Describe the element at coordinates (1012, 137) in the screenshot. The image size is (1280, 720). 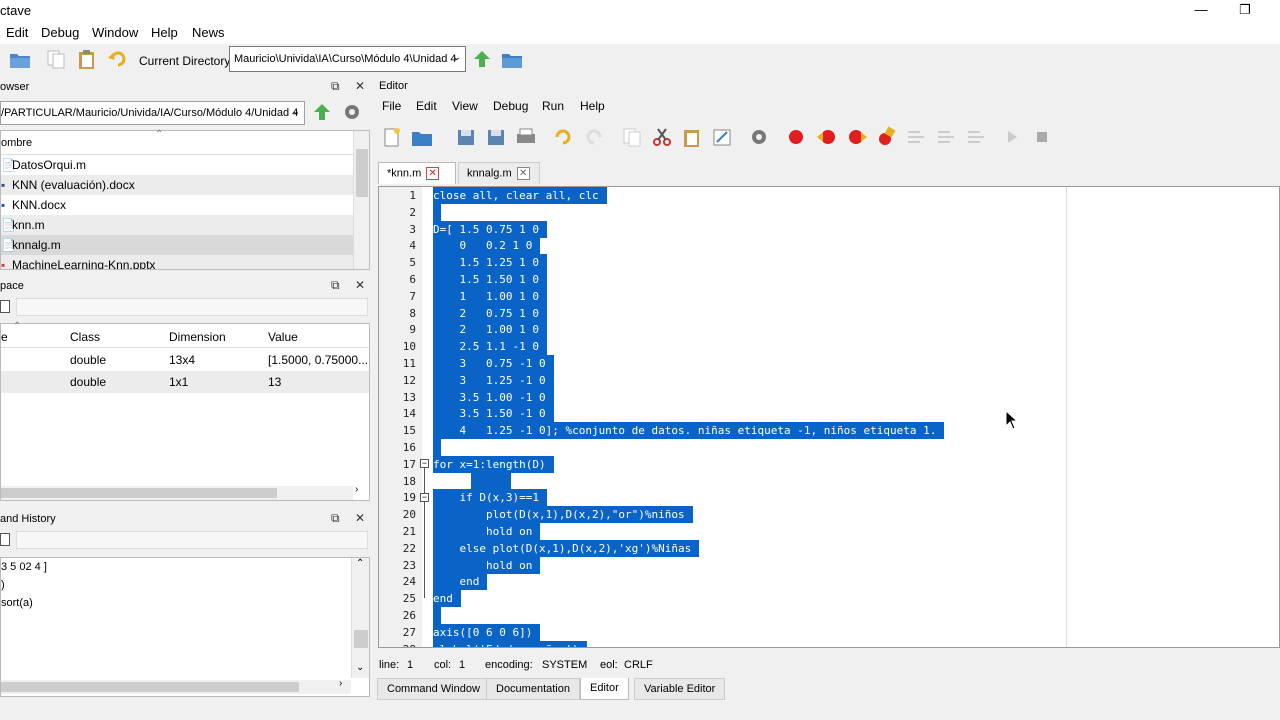
I see `continue-icon` at that location.